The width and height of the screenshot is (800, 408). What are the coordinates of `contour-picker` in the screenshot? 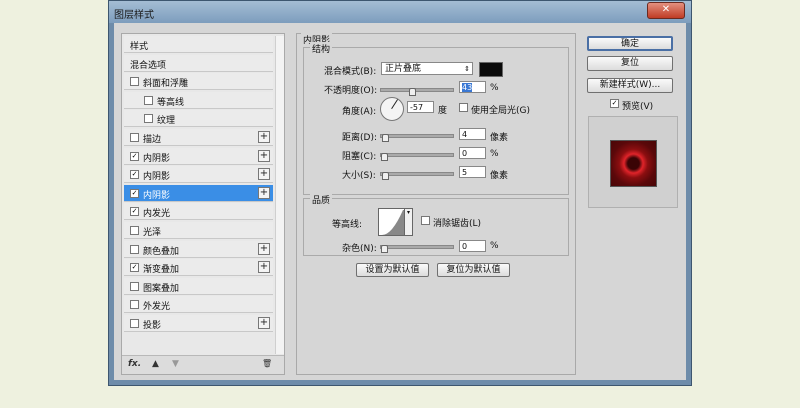 It's located at (392, 222).